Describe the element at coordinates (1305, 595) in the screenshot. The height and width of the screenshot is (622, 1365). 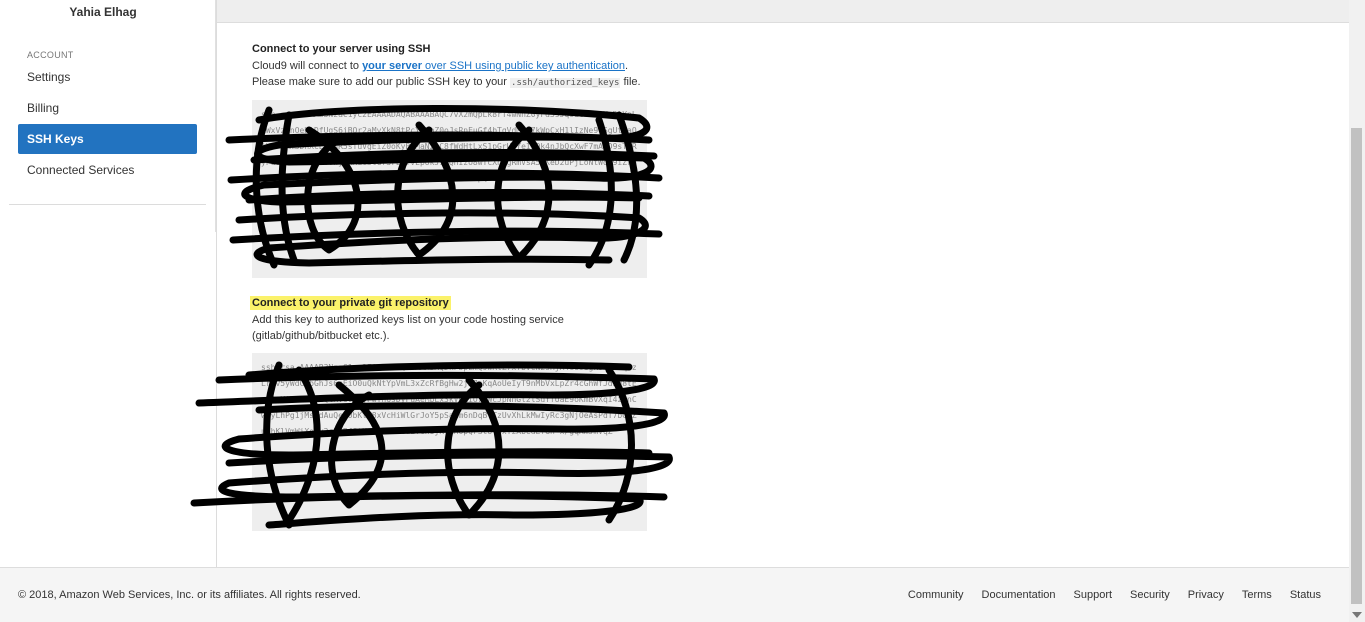
I see `footer-link-status: Status` at that location.